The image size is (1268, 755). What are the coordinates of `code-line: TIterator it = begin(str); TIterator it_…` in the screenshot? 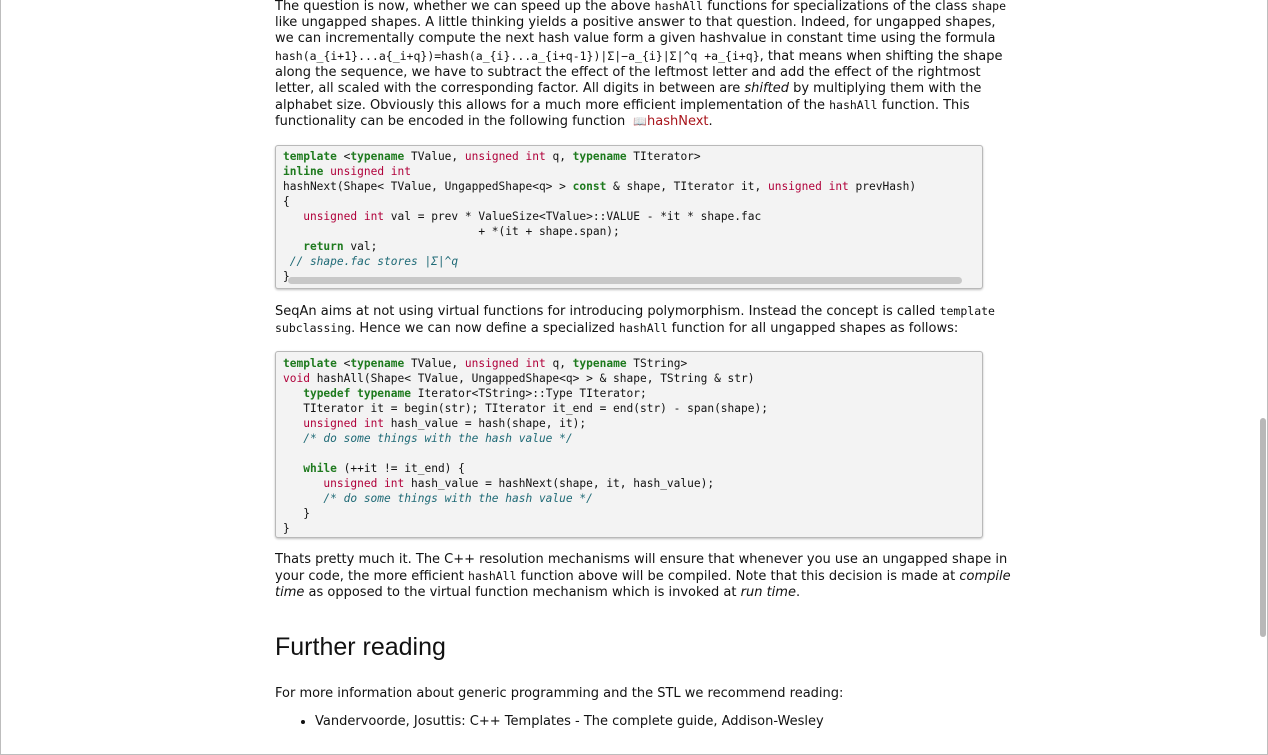 It's located at (525, 409).